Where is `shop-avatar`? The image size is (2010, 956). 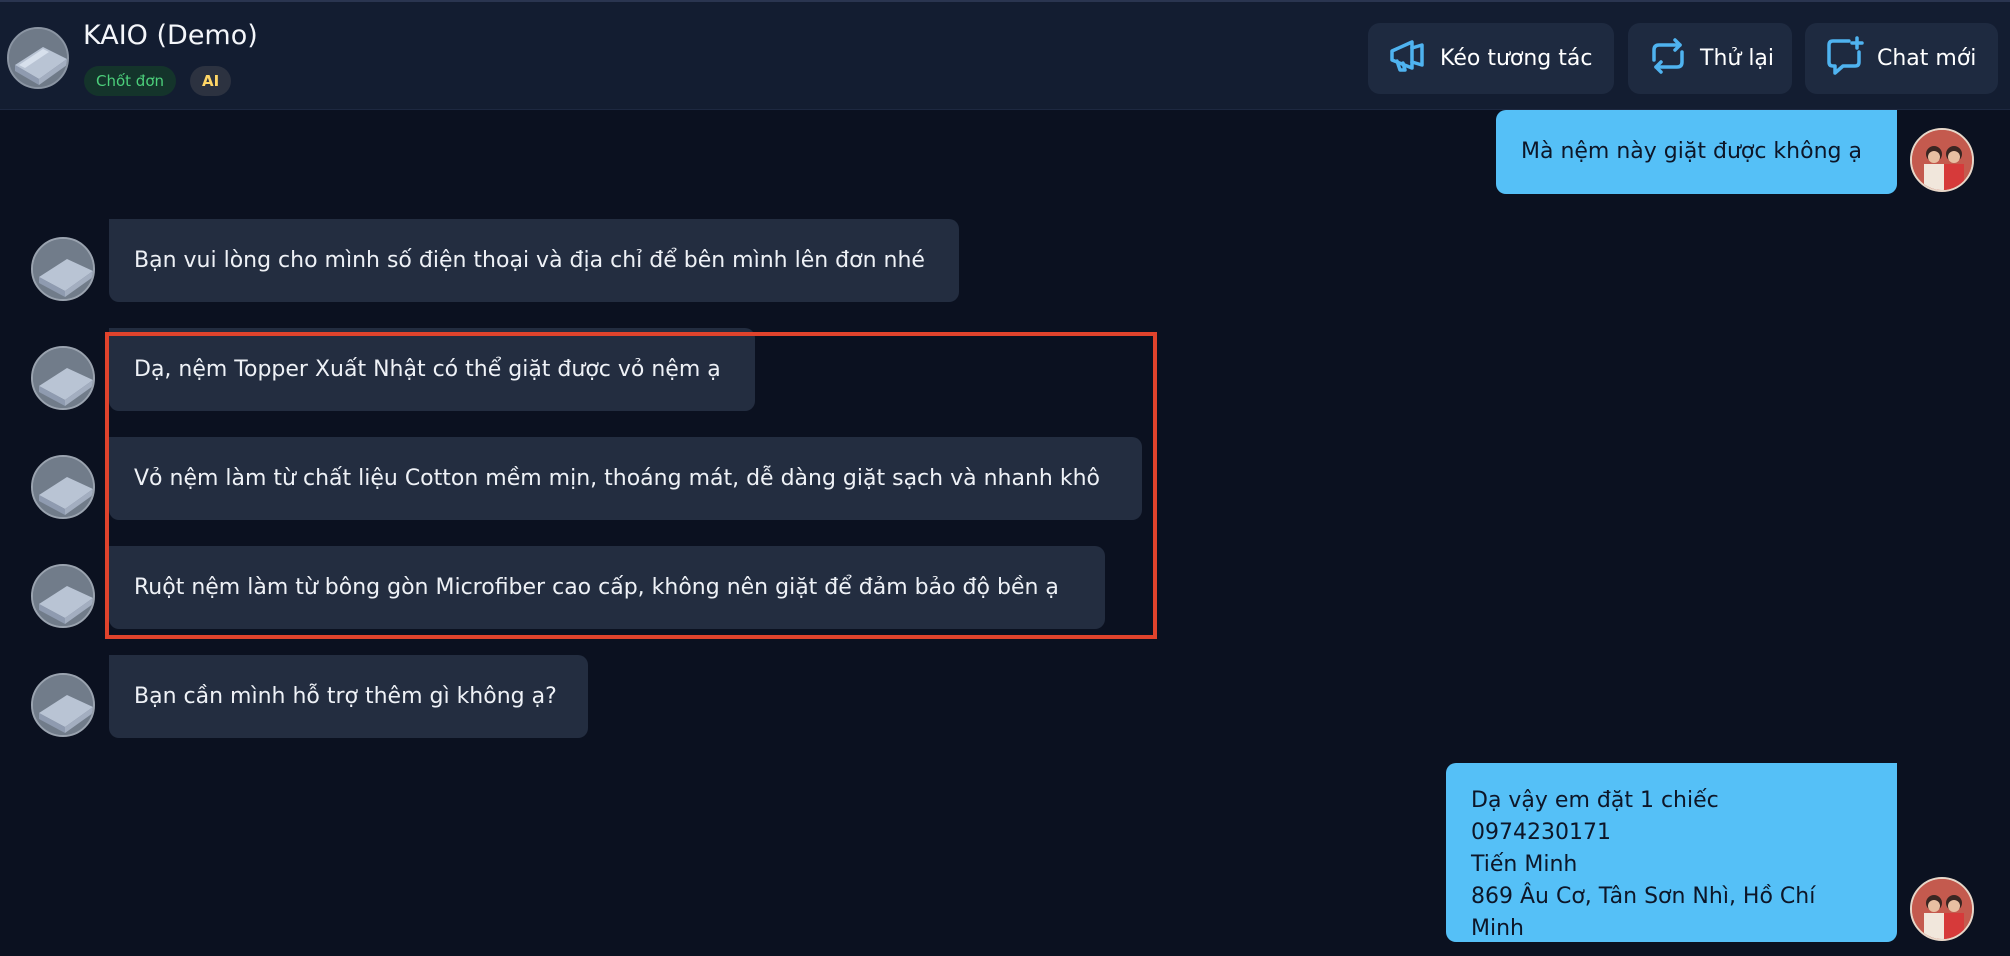
shop-avatar is located at coordinates (38, 58).